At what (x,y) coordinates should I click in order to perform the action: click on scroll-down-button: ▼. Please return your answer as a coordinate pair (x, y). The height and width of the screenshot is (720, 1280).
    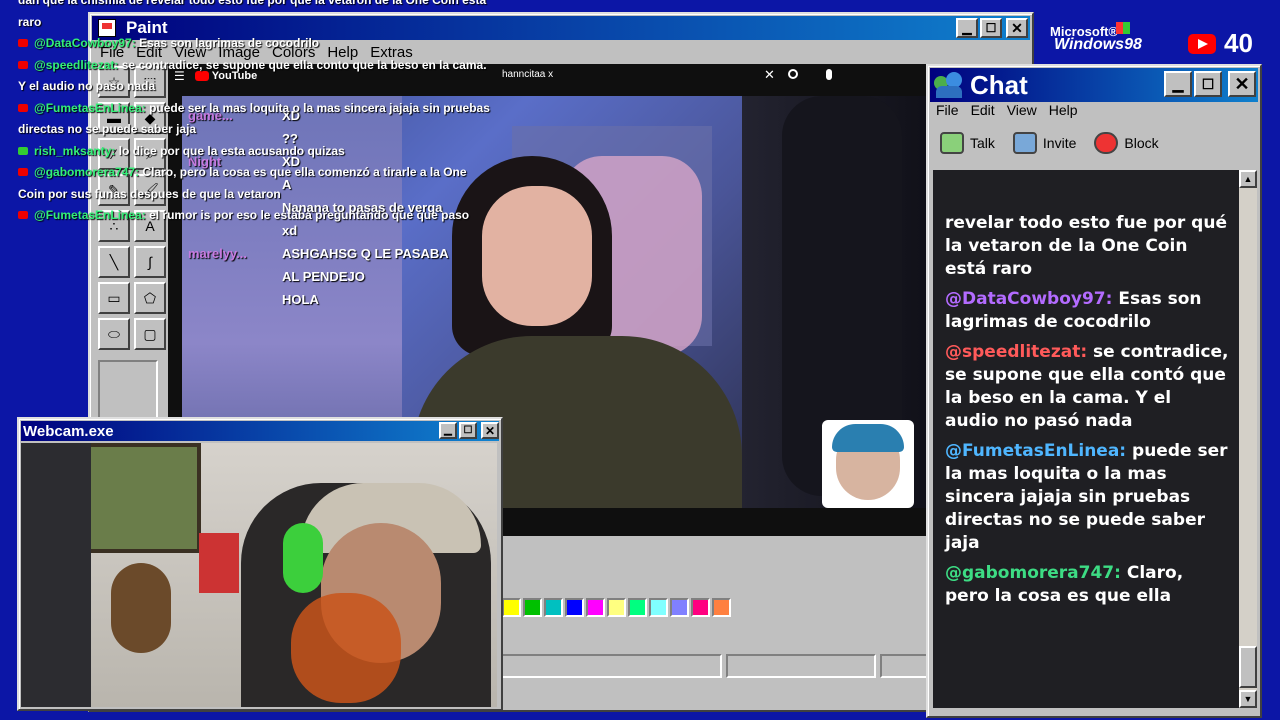
    Looking at the image, I should click on (1248, 699).